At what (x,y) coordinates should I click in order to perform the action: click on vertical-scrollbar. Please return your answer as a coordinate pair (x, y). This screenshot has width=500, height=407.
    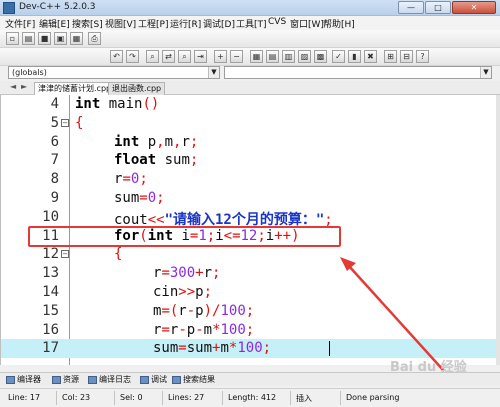
    Looking at the image, I should click on (498, 230).